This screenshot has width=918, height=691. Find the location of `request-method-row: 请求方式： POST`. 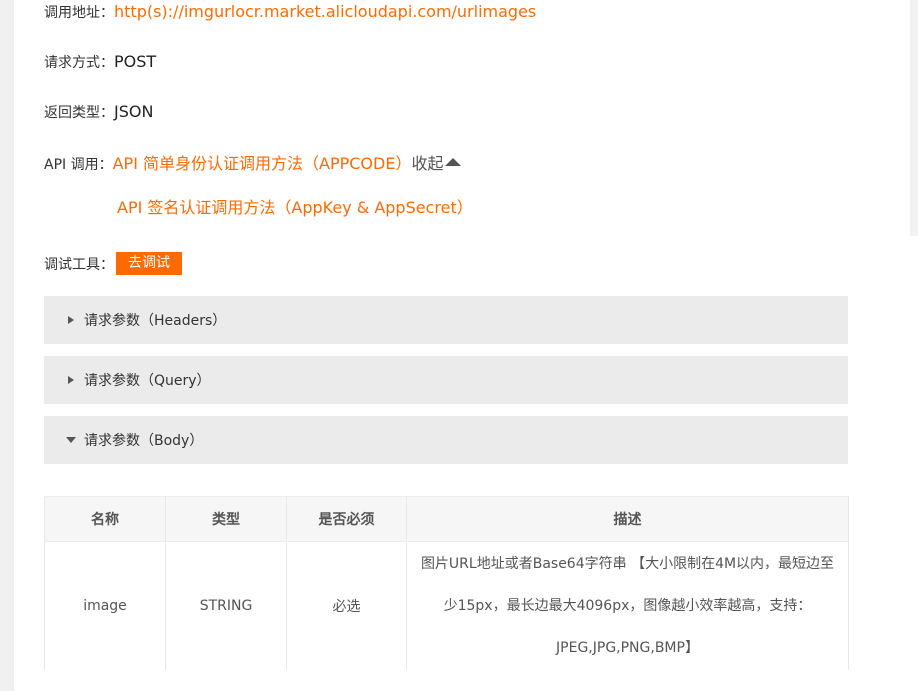

request-method-row: 请求方式： POST is located at coordinates (100, 62).